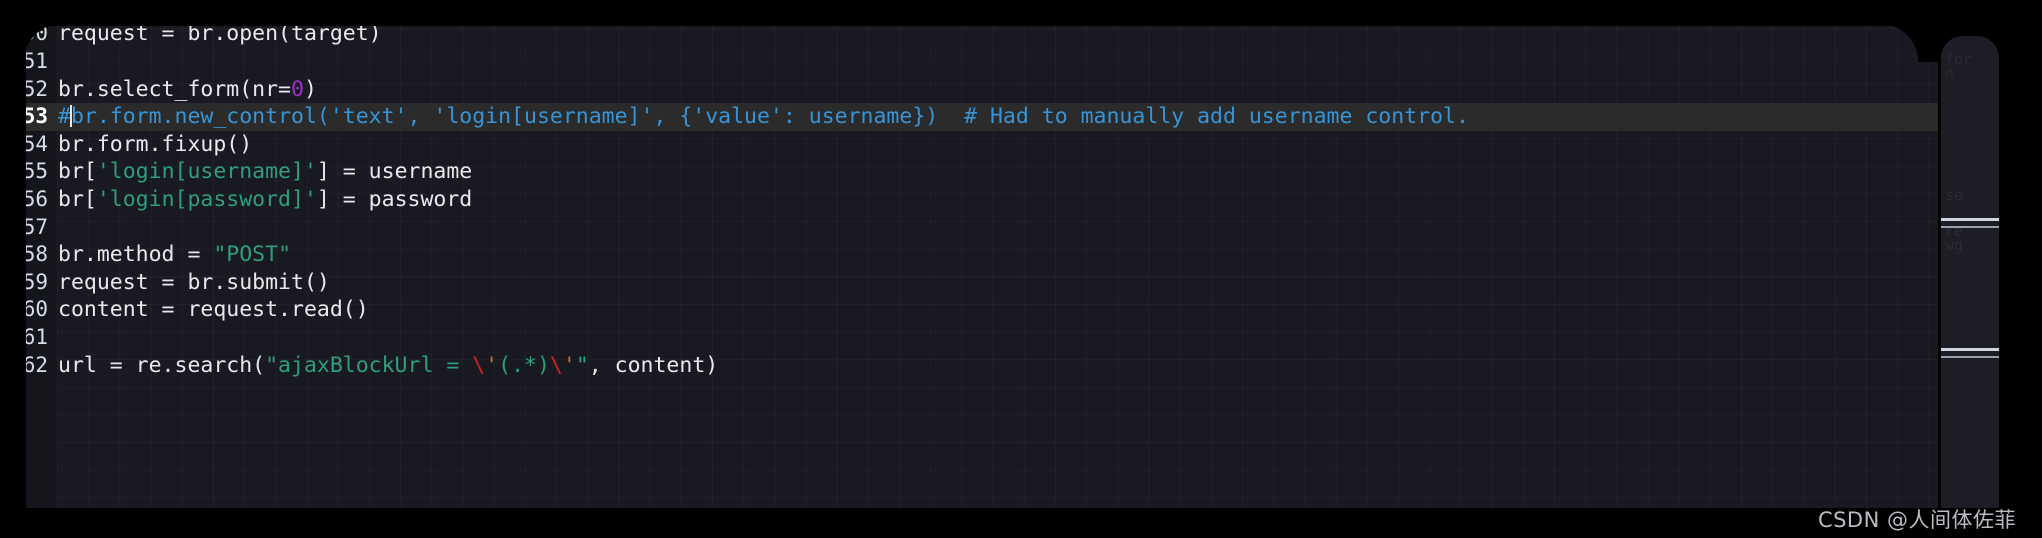  What do you see at coordinates (1909, 42) in the screenshot?
I see `top-right-rounded-corner` at bounding box center [1909, 42].